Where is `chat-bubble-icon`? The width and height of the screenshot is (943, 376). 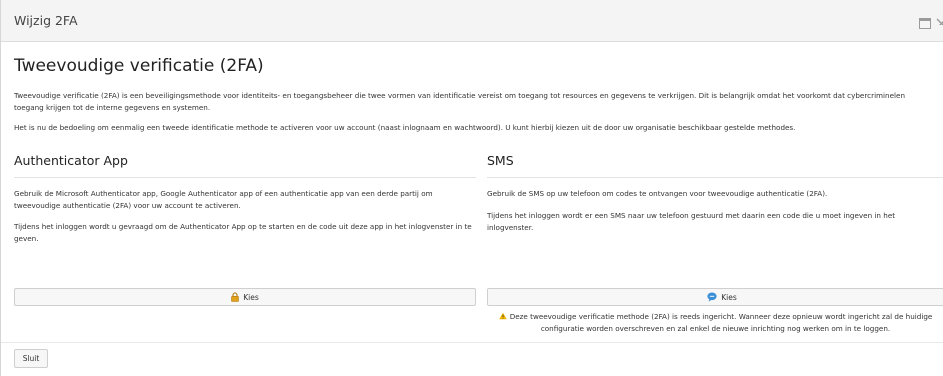
chat-bubble-icon is located at coordinates (712, 297).